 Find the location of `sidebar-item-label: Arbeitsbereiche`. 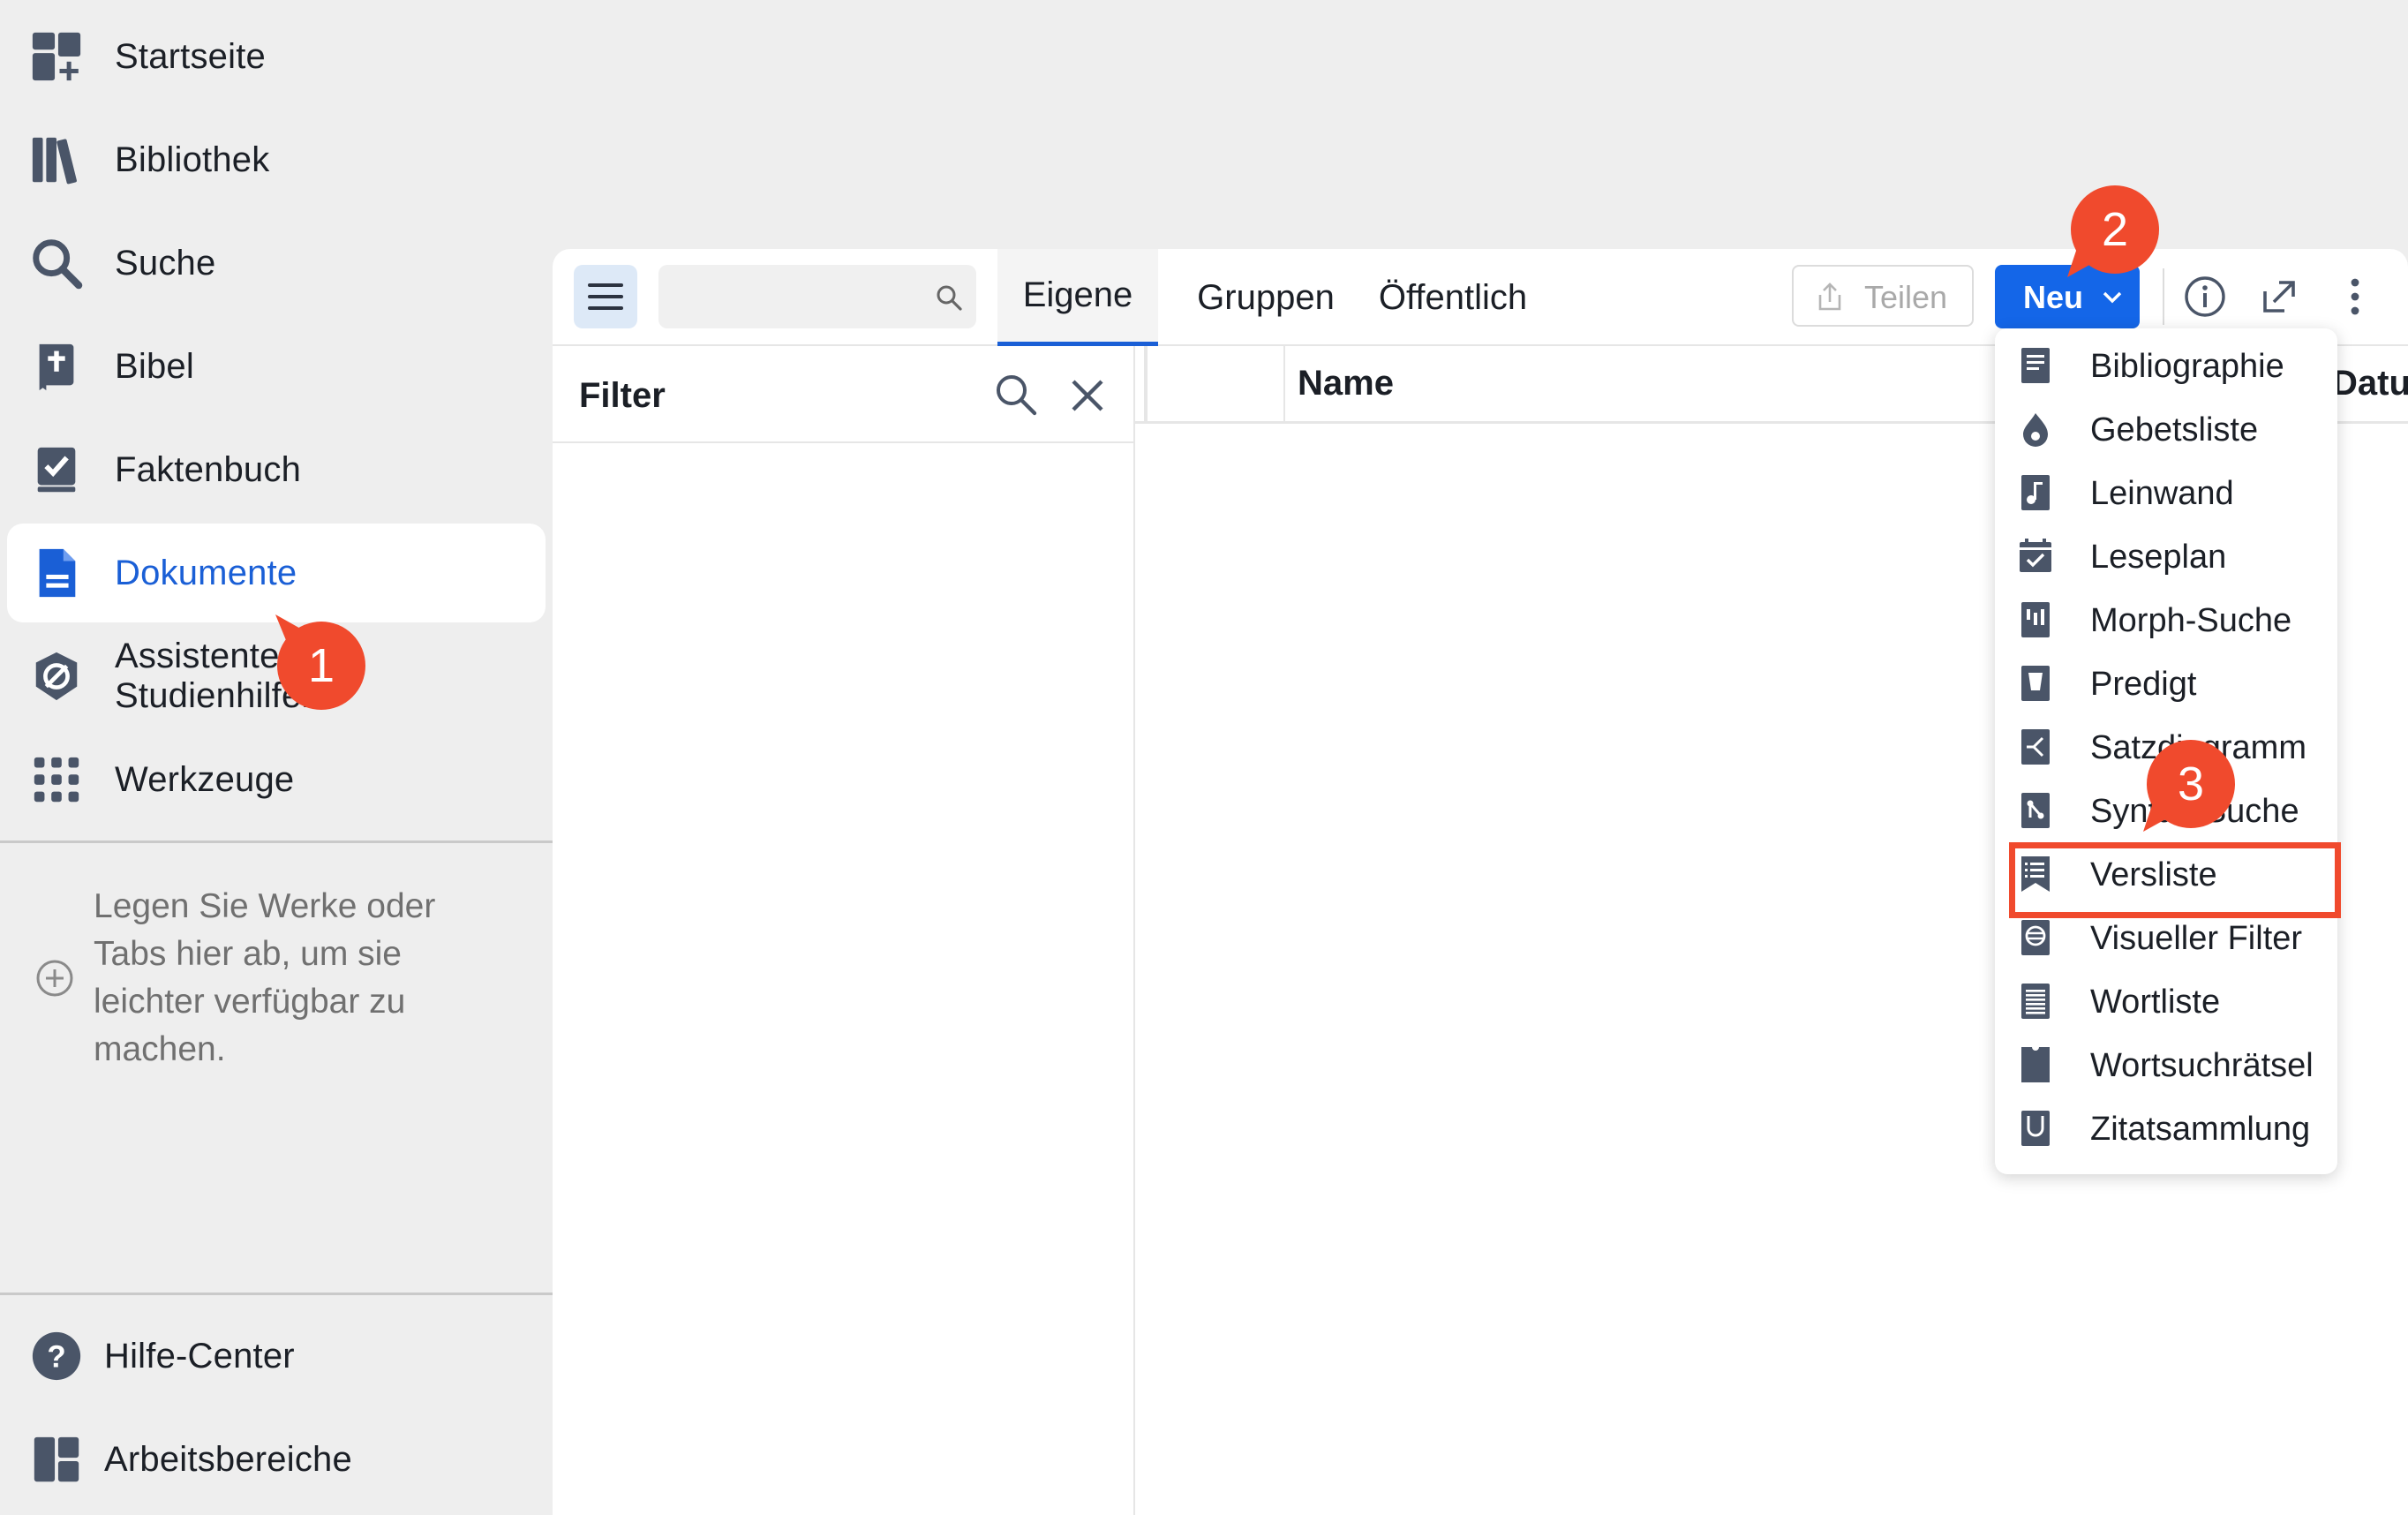

sidebar-item-label: Arbeitsbereiche is located at coordinates (228, 1459).